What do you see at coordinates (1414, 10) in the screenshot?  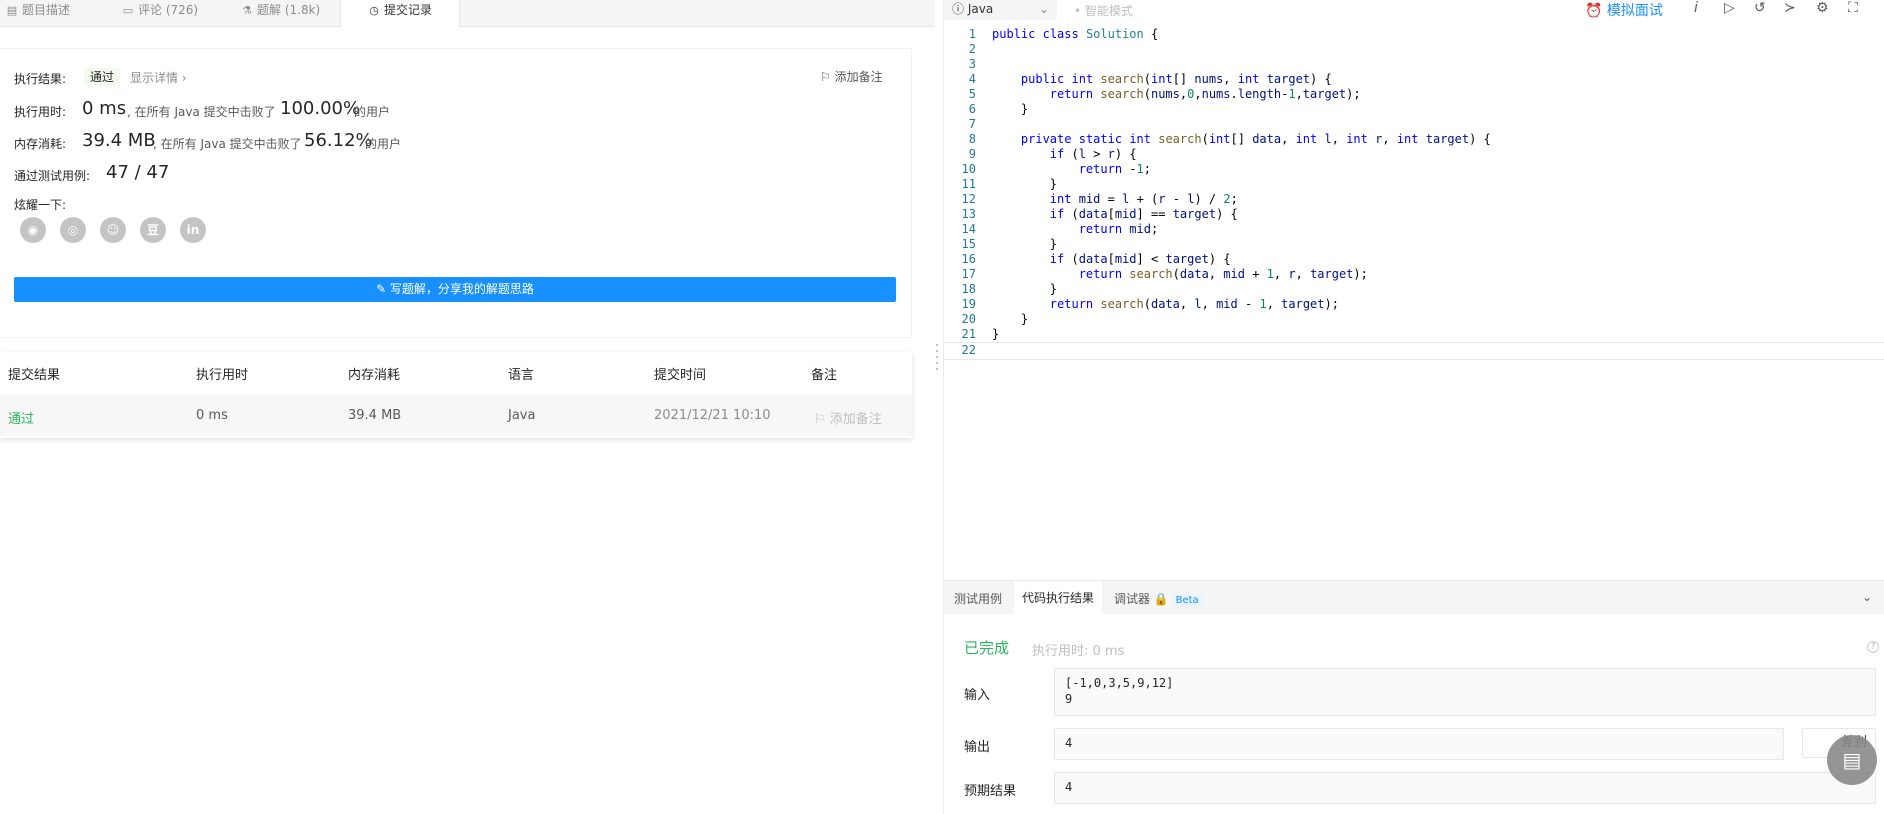 I see `editor-toolbar: ⓘ Java ⌄ • 智能模式 ⏰ 模拟面试 i ▷ ↺ ≻ ⚙ ⛶` at bounding box center [1414, 10].